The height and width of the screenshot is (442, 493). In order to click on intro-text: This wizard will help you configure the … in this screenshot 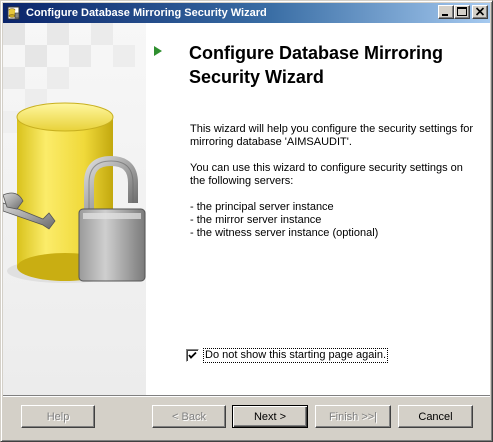, I will do `click(332, 135)`.